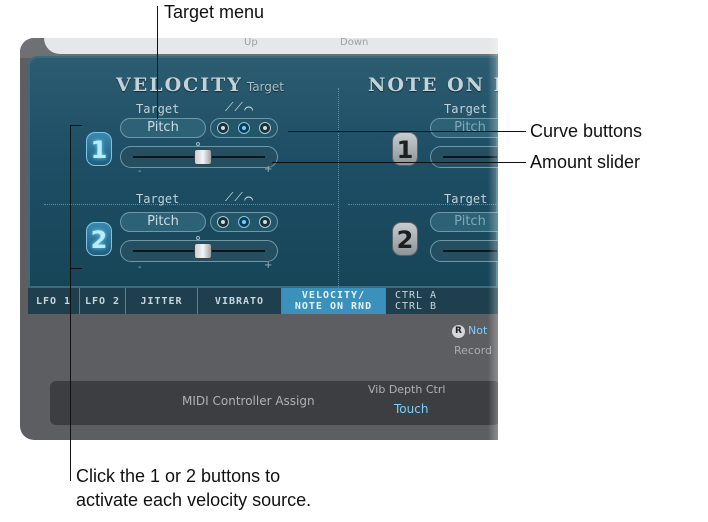 Image resolution: width=708 pixels, height=522 pixels. I want to click on source1-curve-icons: ⟋⟋⌒, so click(239, 107).